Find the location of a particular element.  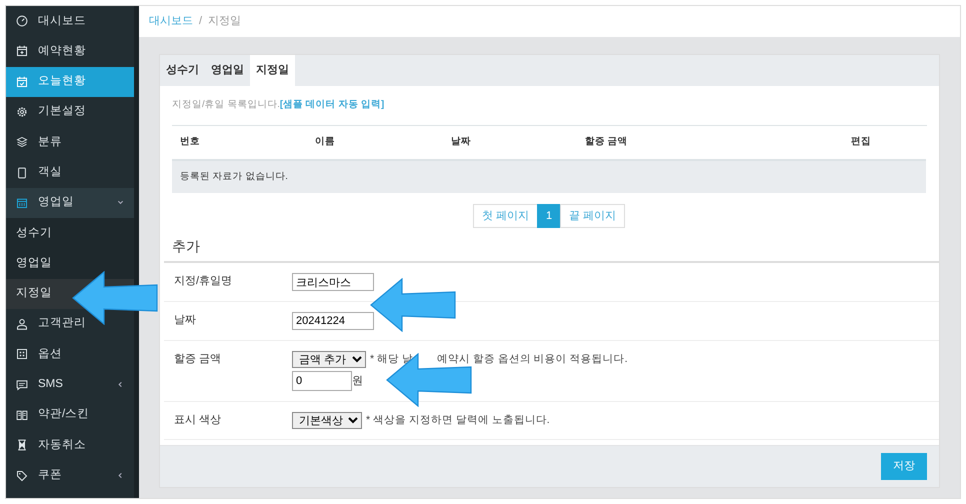

input-field: 크리스마스 is located at coordinates (333, 282).